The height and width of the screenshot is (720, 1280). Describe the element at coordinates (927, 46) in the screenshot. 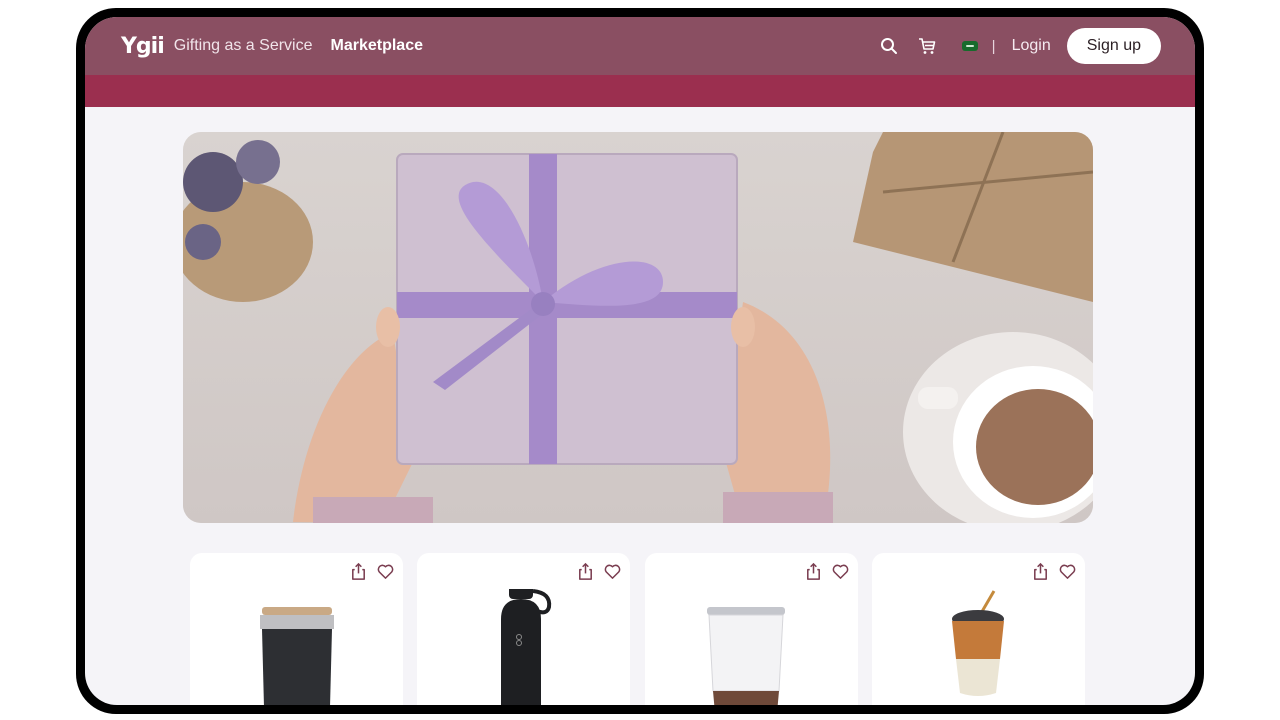

I see `cart-icon` at that location.